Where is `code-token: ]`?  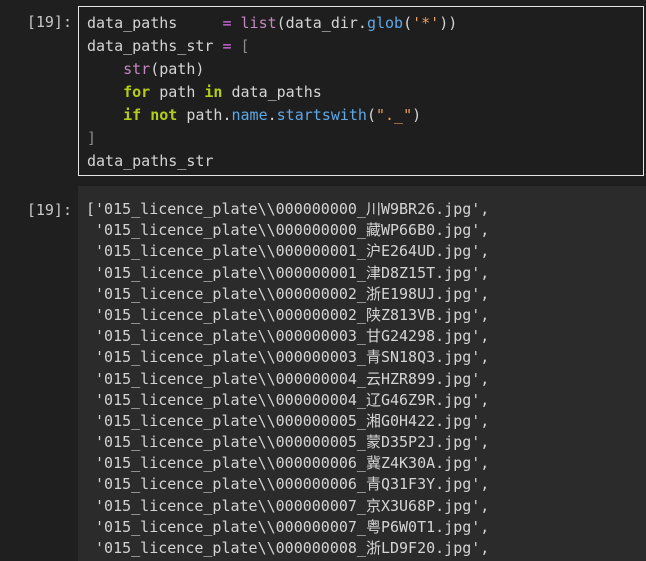
code-token: ] is located at coordinates (92, 138).